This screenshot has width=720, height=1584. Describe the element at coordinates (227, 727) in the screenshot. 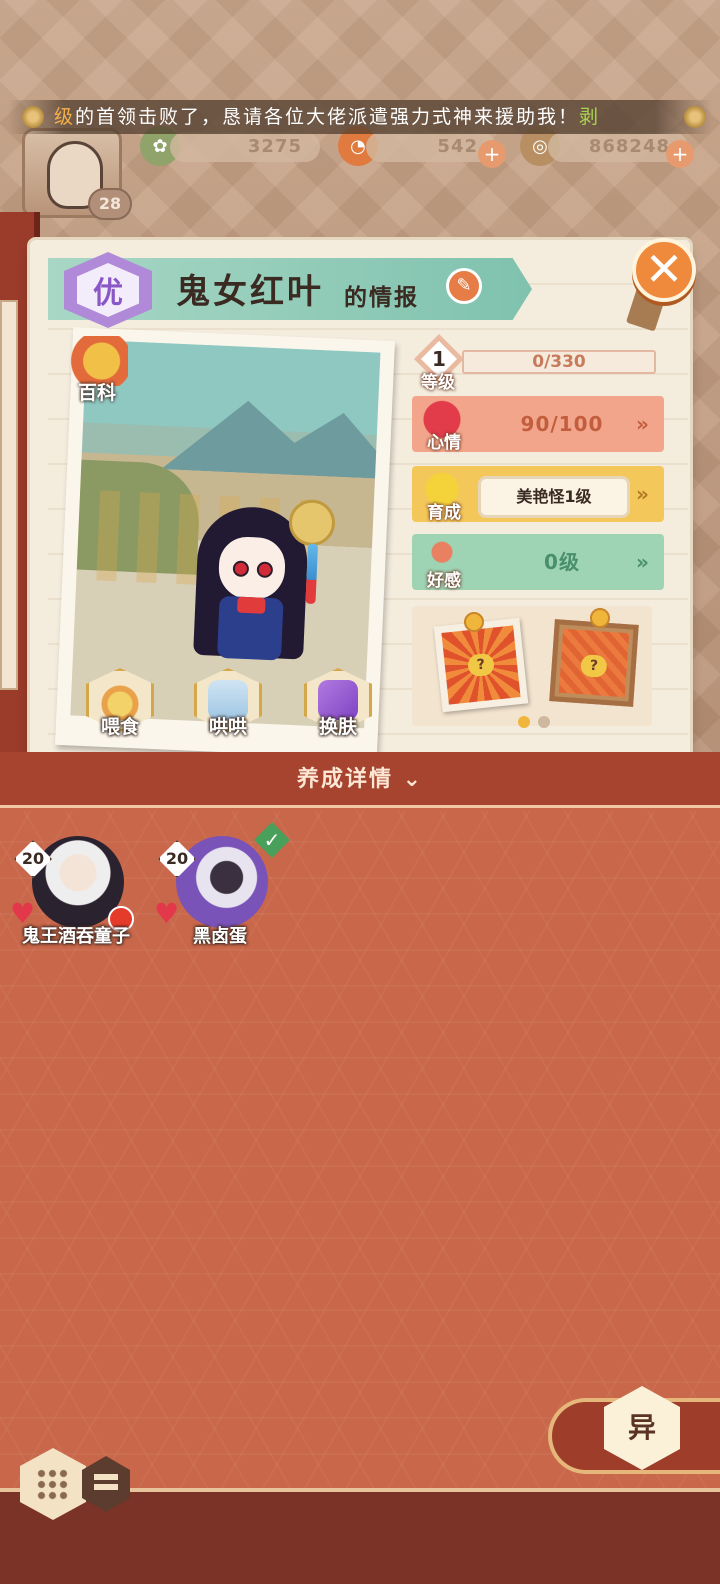

I see `coax-label: 哄哄` at that location.